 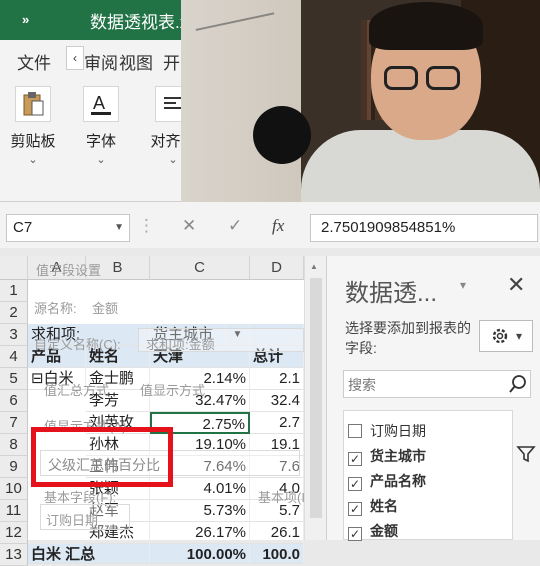 What do you see at coordinates (14, 489) in the screenshot?
I see `row-header: 10` at bounding box center [14, 489].